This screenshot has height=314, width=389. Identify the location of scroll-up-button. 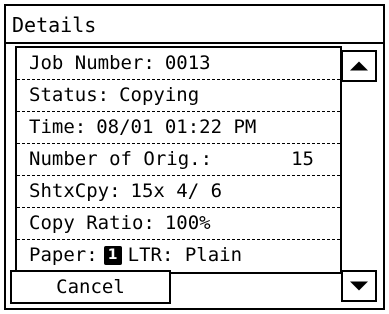
(359, 66).